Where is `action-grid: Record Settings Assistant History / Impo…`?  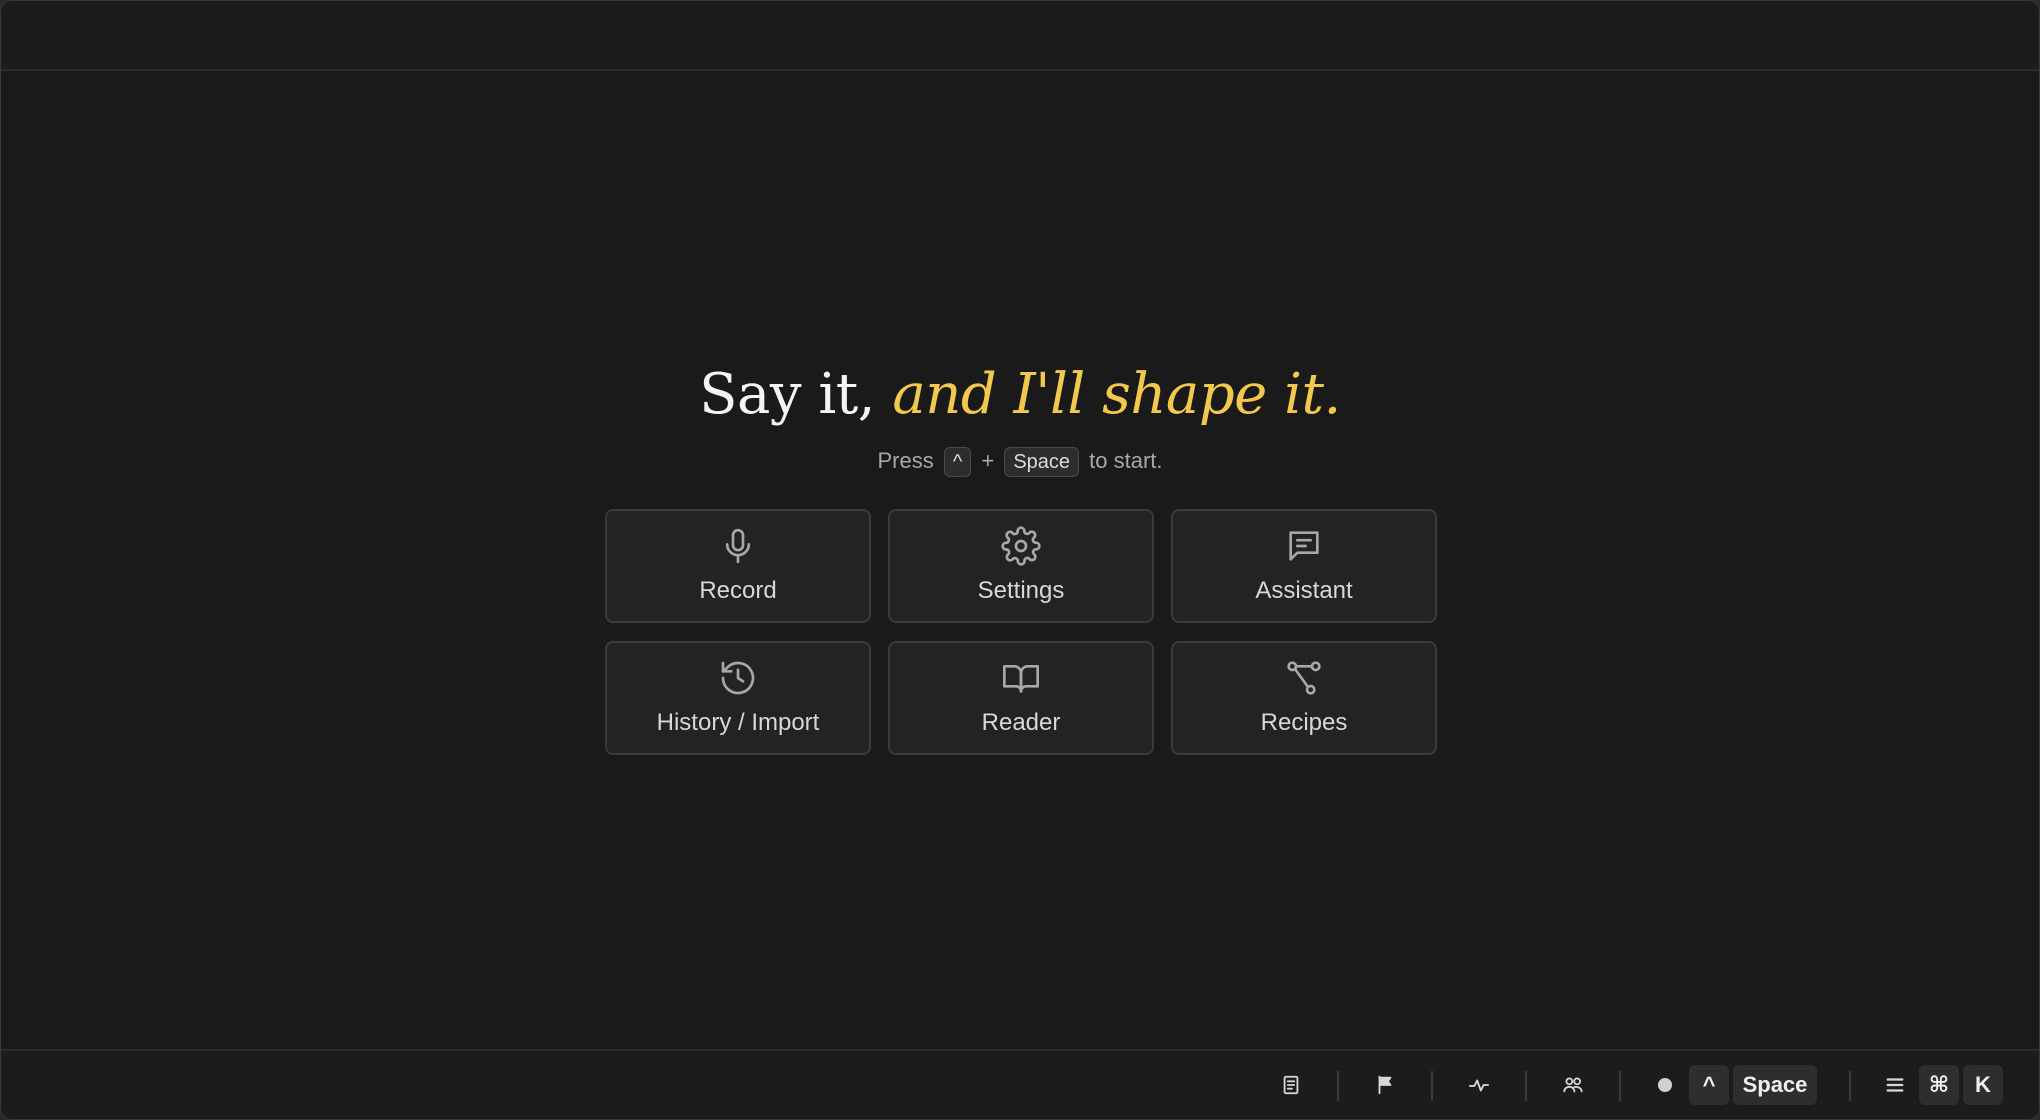 action-grid: Record Settings Assistant History / Impo… is located at coordinates (1021, 632).